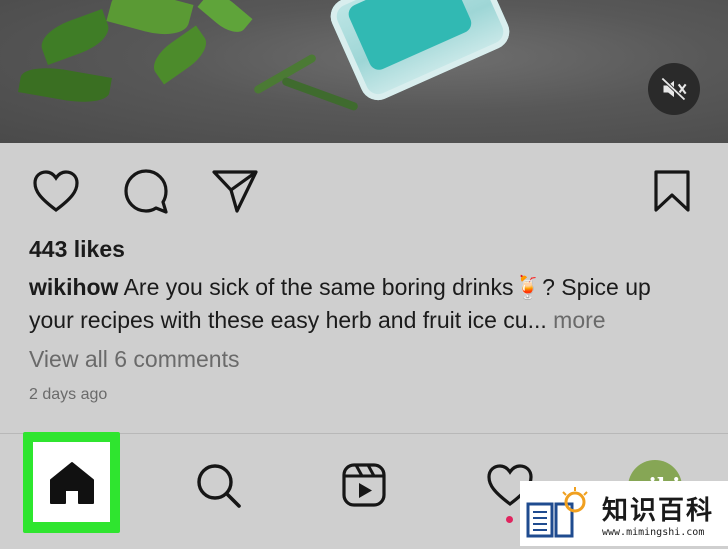 This screenshot has height=549, width=728. What do you see at coordinates (77, 249) in the screenshot?
I see `likes-count: 443 likes` at bounding box center [77, 249].